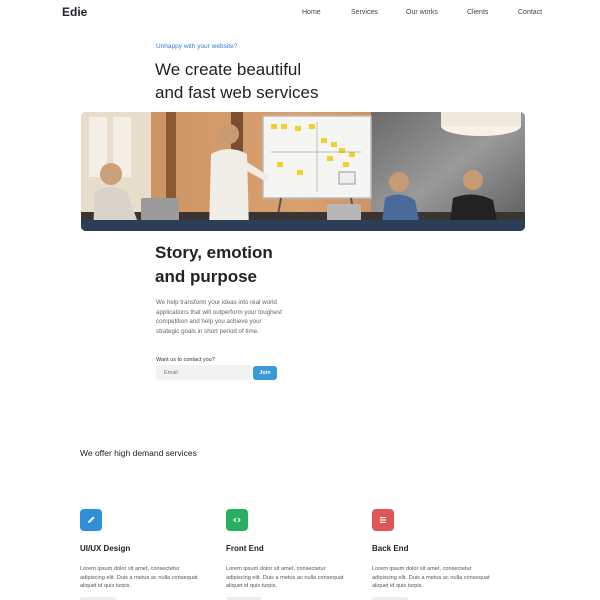 The image size is (600, 600). I want to click on nav-services: Services, so click(364, 12).